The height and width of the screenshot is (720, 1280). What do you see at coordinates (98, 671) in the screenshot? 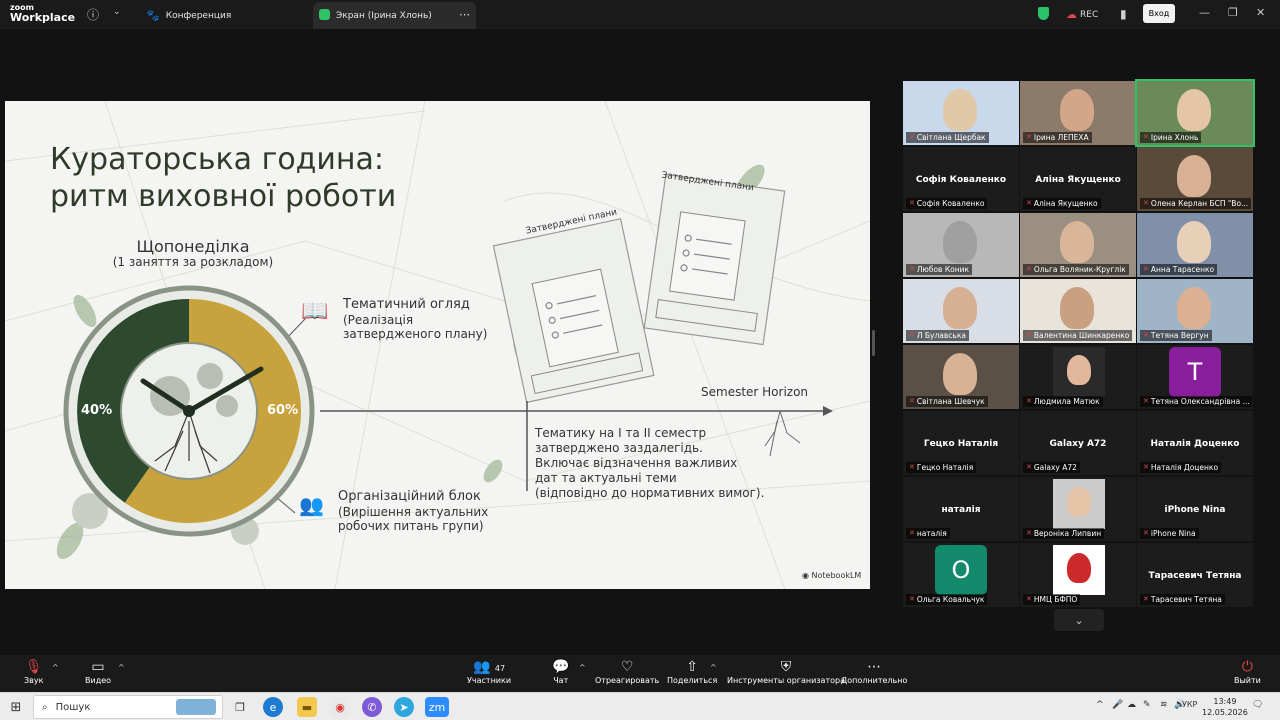
I see `video-button: ▭ Видео` at bounding box center [98, 671].